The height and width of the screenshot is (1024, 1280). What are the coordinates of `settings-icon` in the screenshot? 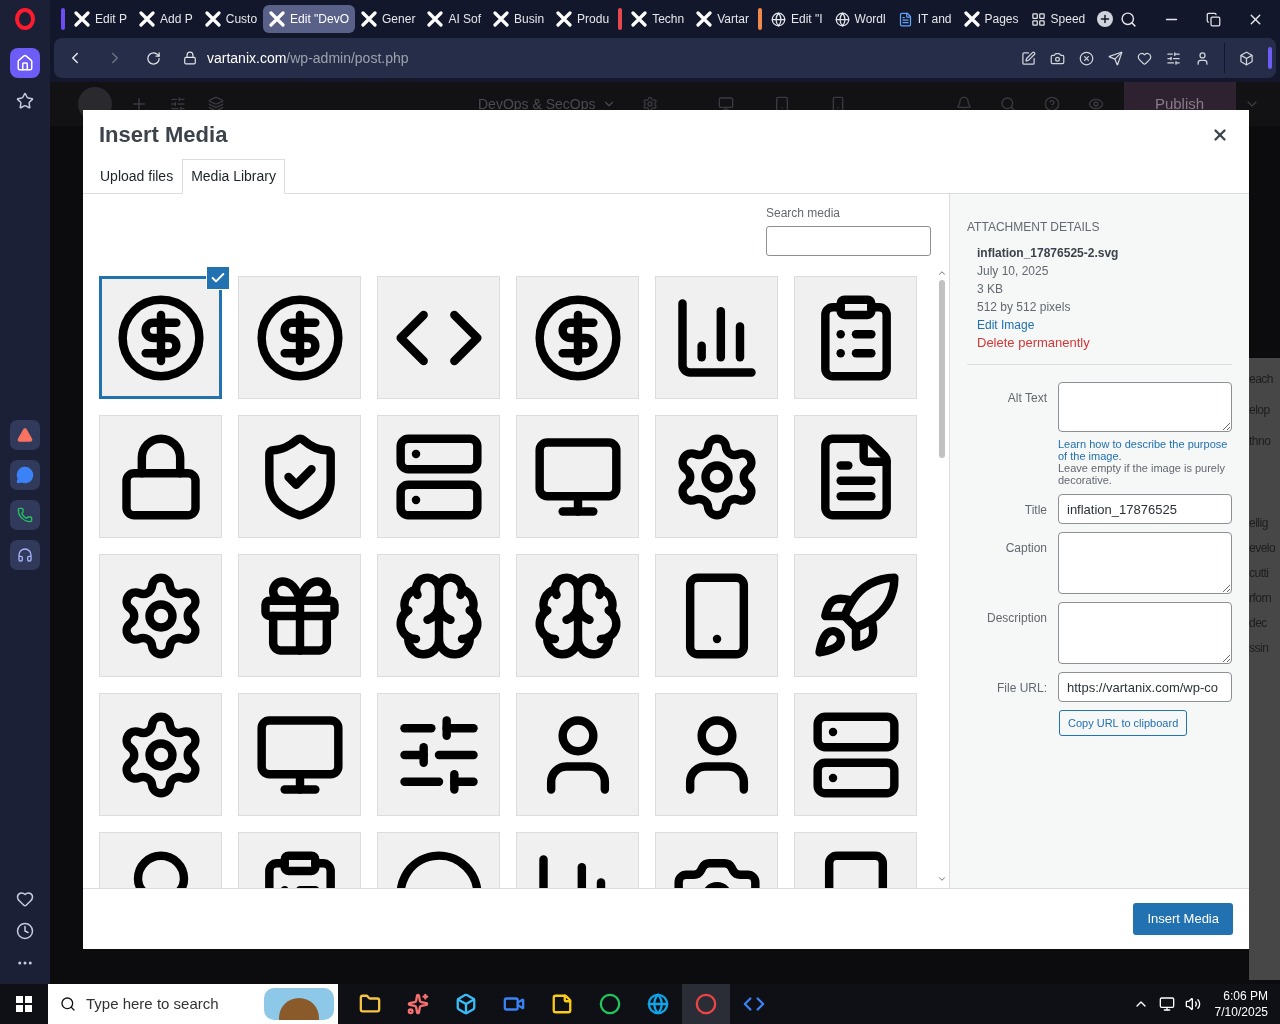 It's located at (649, 104).